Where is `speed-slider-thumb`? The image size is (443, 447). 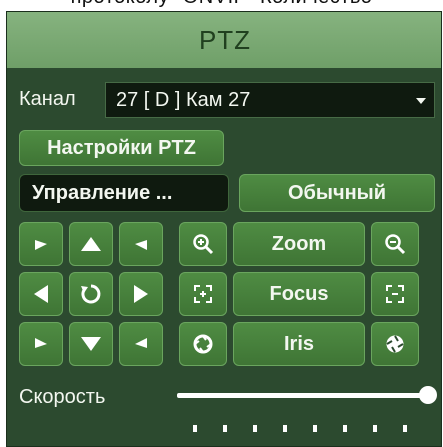
speed-slider-thumb is located at coordinates (428, 395).